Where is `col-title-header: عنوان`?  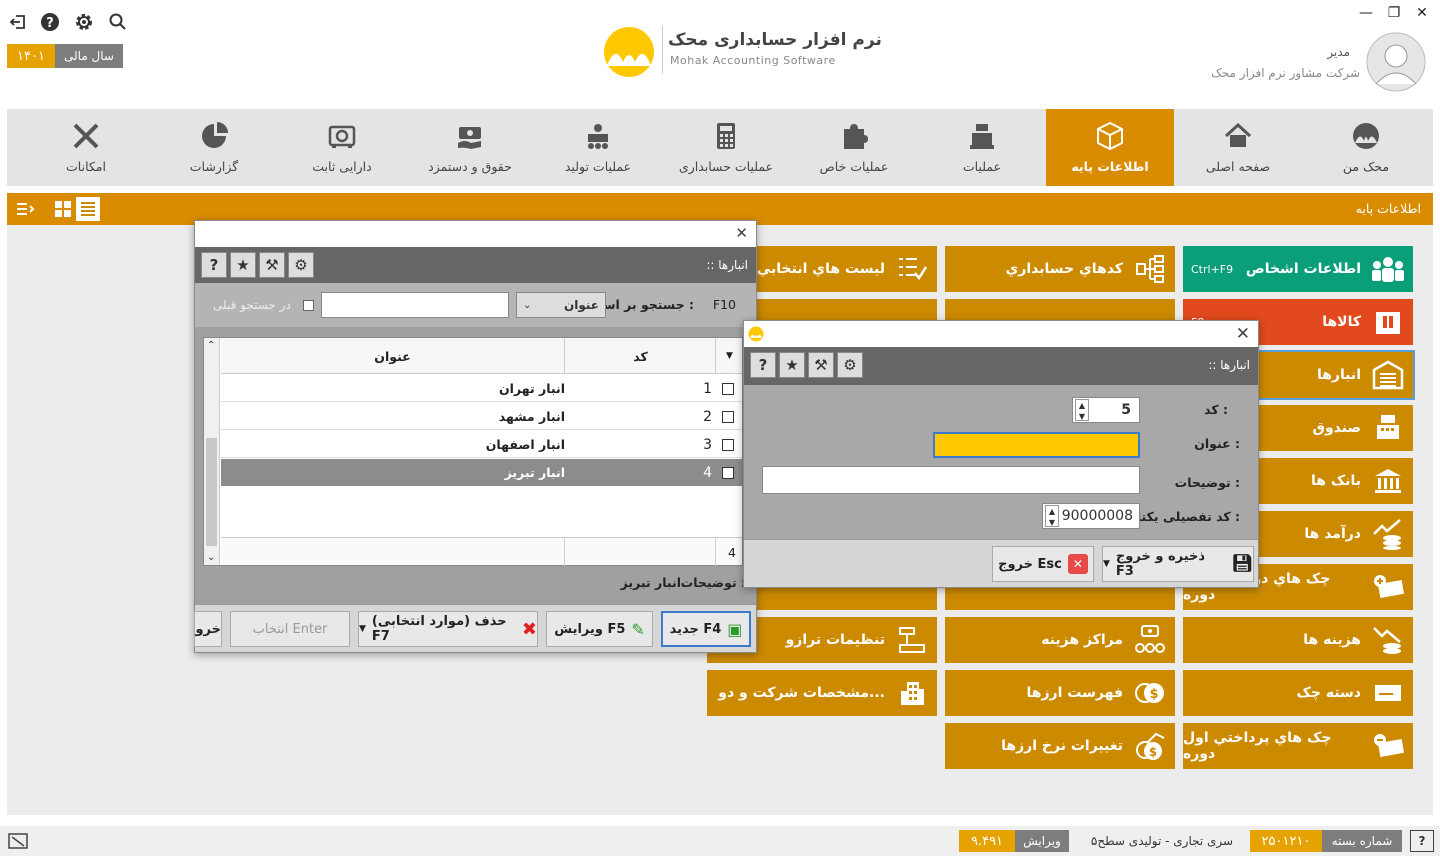
col-title-header: عنوان is located at coordinates (393, 356).